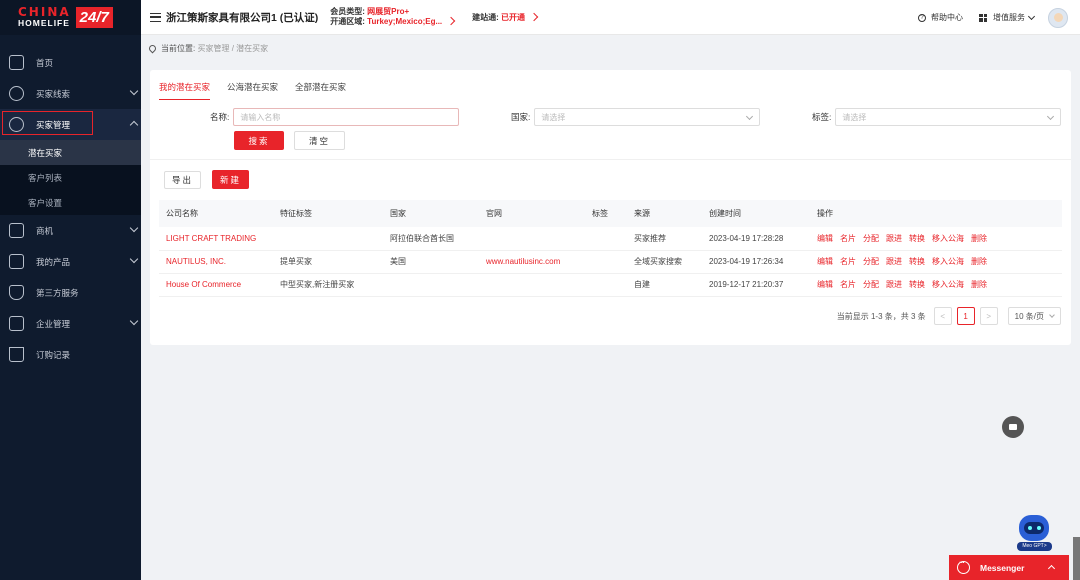  I want to click on sidebar-item-opportunities: 商机, so click(70, 230).